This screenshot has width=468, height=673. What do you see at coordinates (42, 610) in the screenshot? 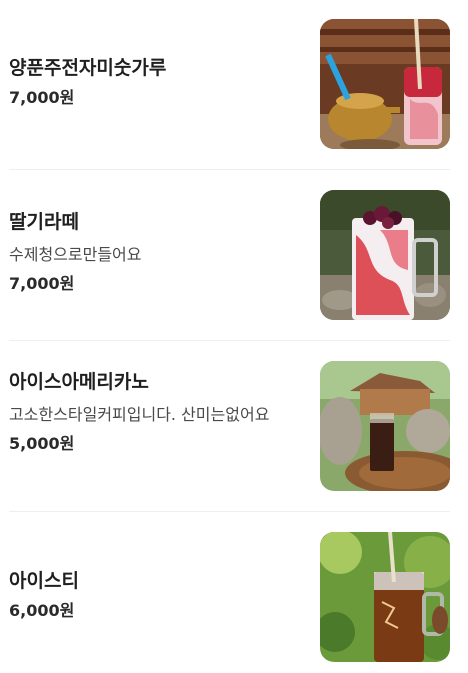
I see `menu-item-price: 6,000원` at bounding box center [42, 610].